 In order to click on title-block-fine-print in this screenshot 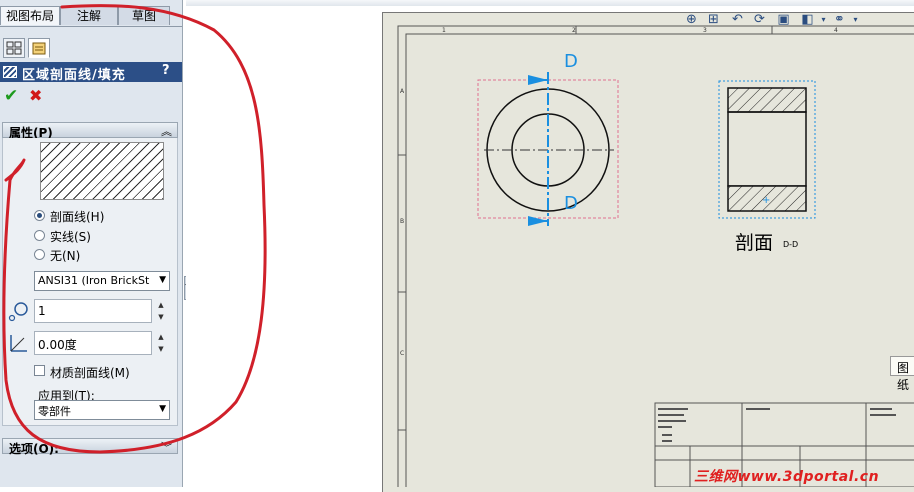, I will do `click(777, 425)`.